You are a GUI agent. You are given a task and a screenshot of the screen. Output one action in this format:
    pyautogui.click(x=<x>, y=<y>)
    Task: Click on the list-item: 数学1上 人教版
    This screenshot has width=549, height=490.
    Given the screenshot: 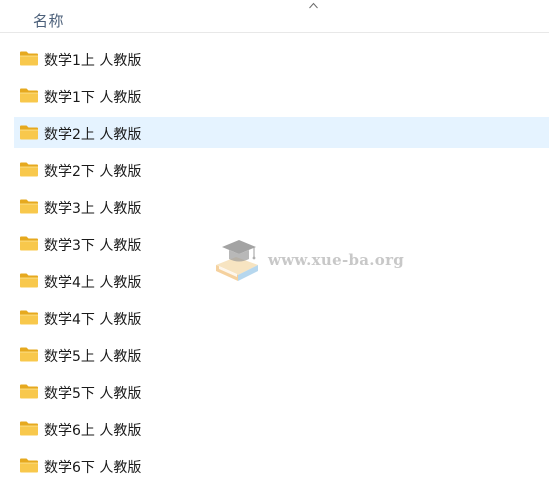 What is the action you would take?
    pyautogui.click(x=281, y=58)
    